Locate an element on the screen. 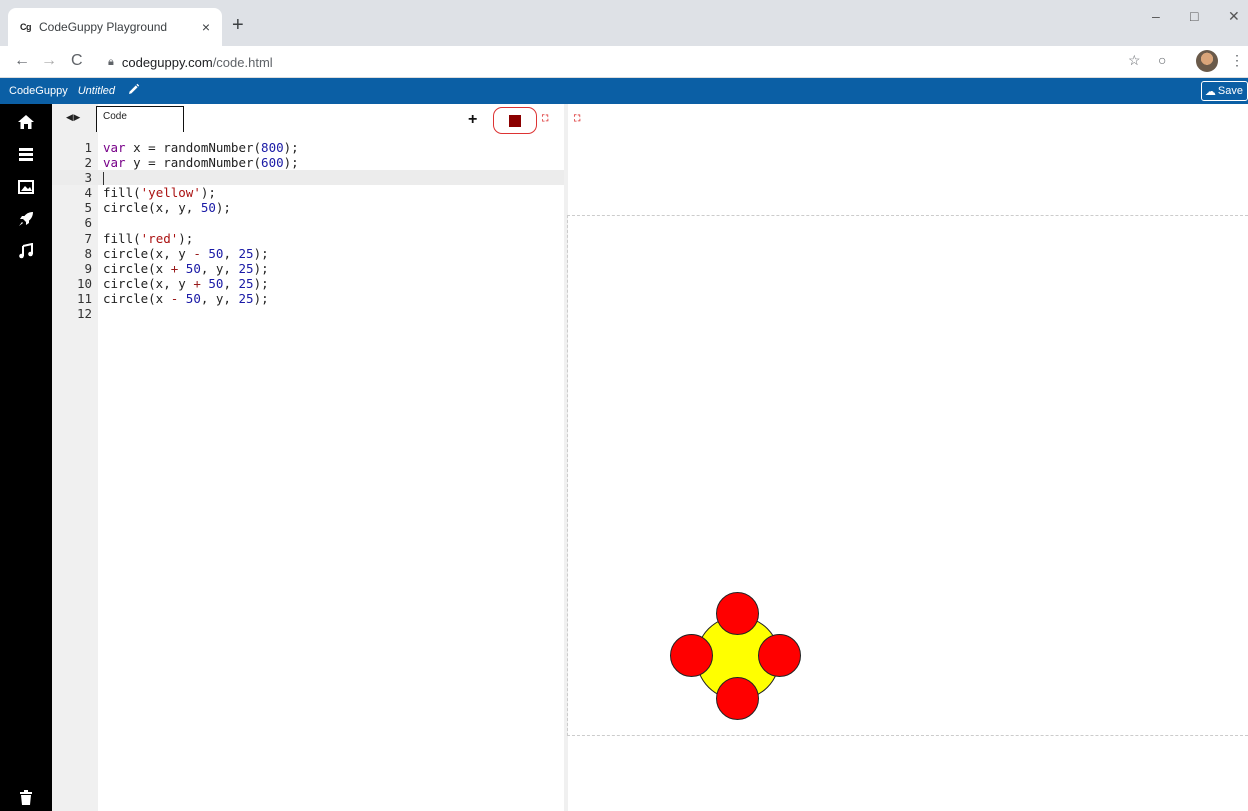  line-number: 6 is located at coordinates (88, 223).